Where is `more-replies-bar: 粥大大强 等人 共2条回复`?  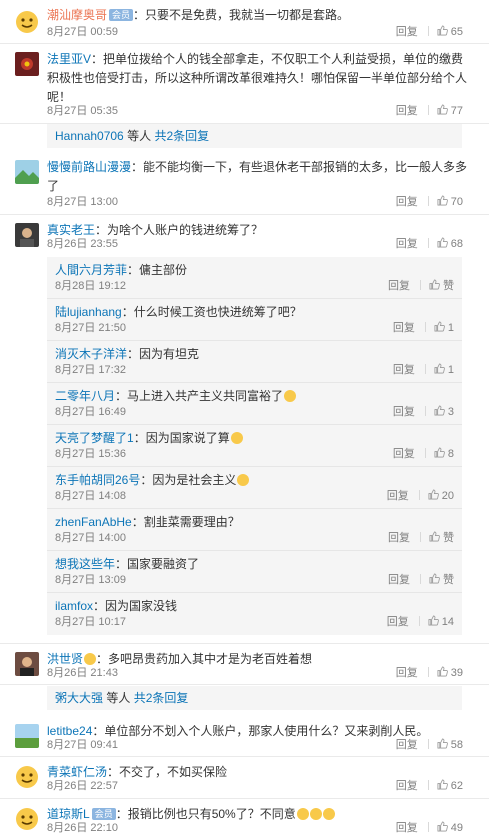 more-replies-bar: 粥大大强 等人 共2条回复 is located at coordinates (254, 698).